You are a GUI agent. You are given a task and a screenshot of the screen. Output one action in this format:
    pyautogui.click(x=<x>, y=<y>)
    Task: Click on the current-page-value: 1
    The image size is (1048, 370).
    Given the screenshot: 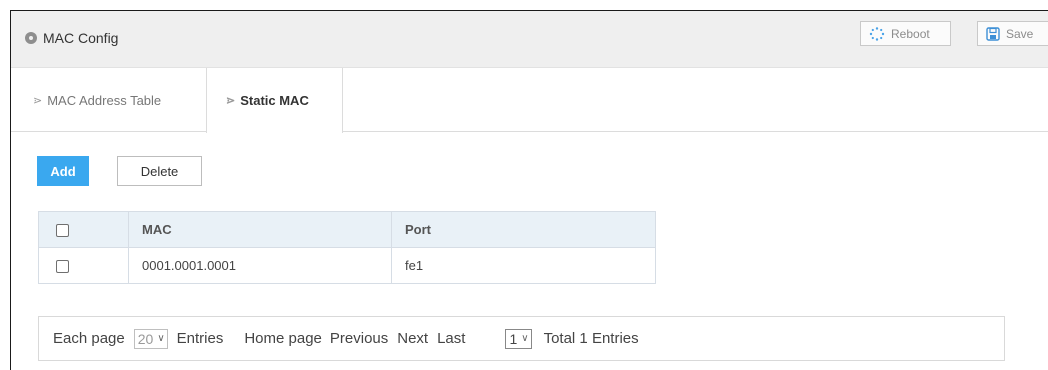 What is the action you would take?
    pyautogui.click(x=513, y=338)
    